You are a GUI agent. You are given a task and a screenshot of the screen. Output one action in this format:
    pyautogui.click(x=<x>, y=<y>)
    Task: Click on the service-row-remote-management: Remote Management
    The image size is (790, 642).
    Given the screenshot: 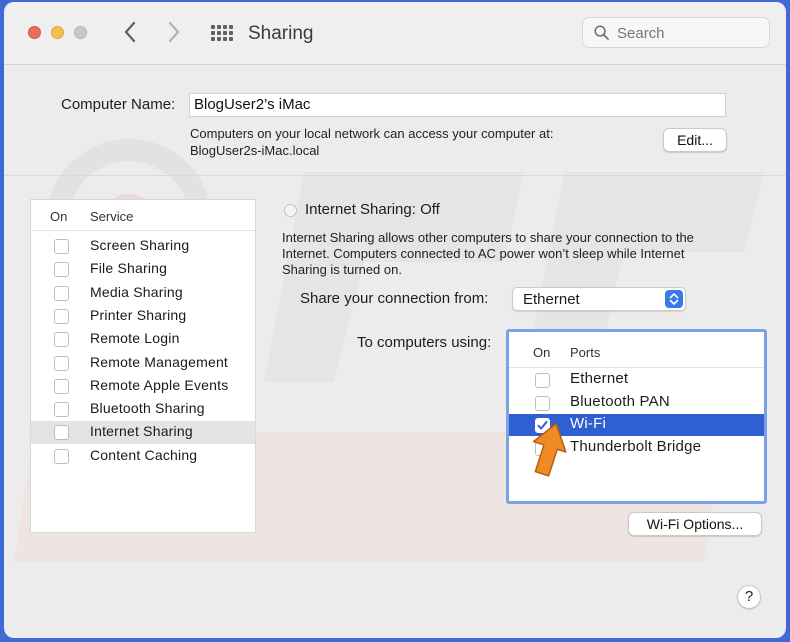 What is the action you would take?
    pyautogui.click(x=143, y=363)
    